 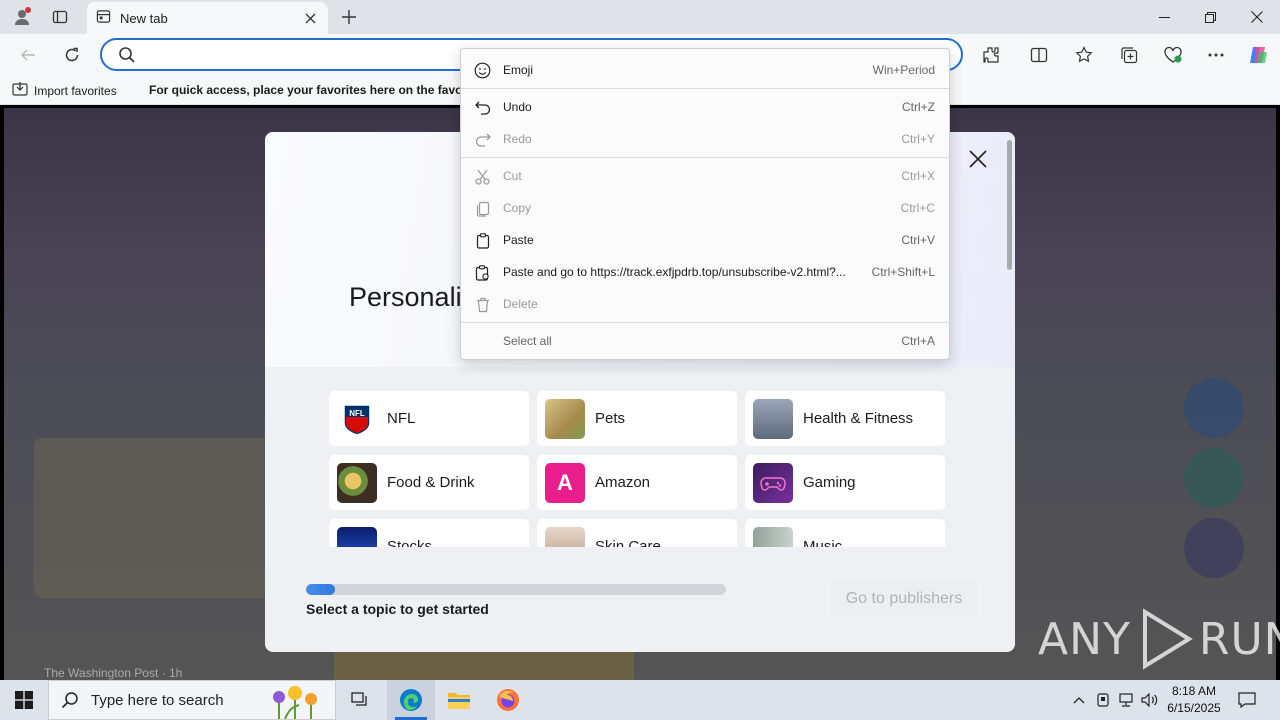 What do you see at coordinates (1084, 55) in the screenshot?
I see `favorites-star-icon` at bounding box center [1084, 55].